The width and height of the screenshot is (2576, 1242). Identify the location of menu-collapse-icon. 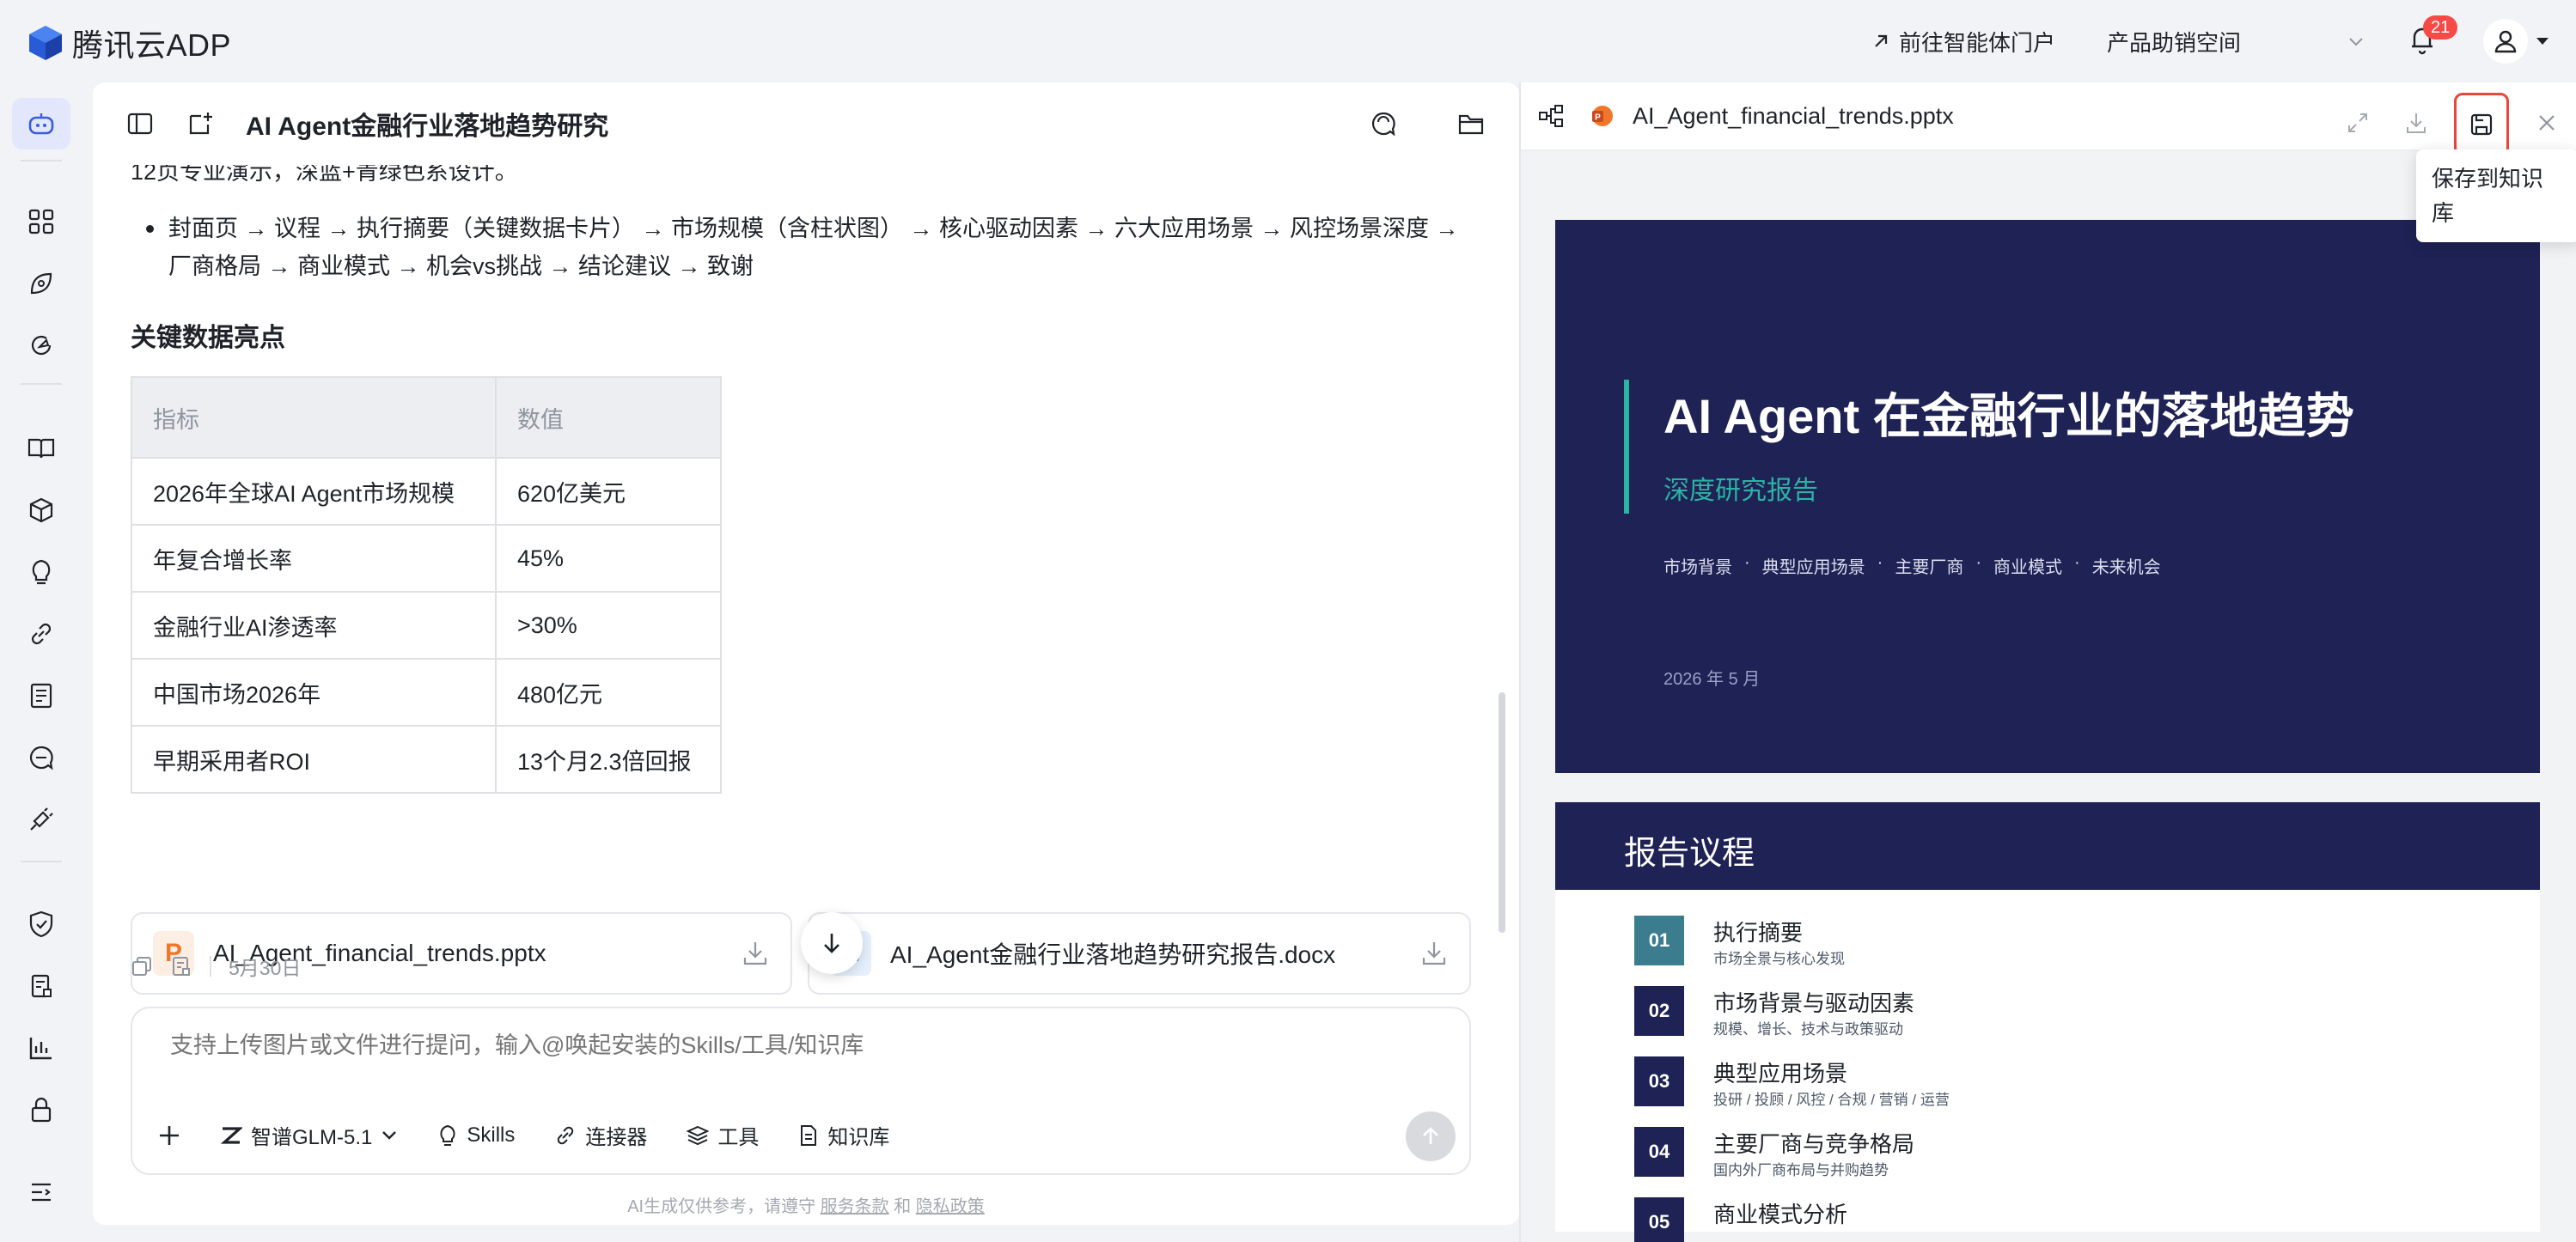
(41, 1192).